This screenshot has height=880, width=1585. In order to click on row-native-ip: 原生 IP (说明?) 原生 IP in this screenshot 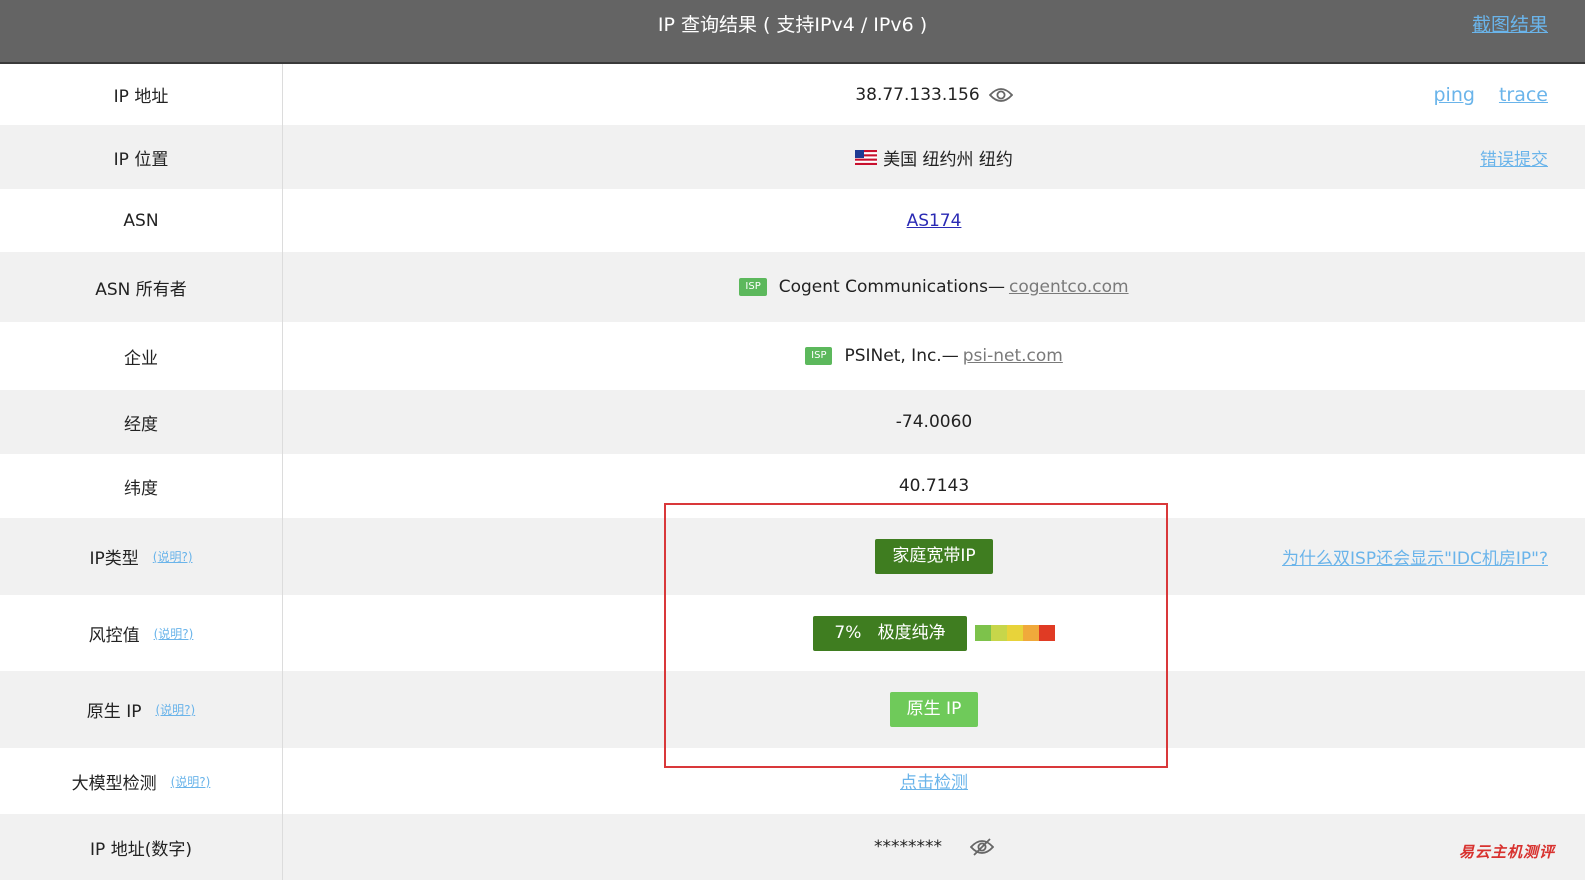, I will do `click(792, 709)`.